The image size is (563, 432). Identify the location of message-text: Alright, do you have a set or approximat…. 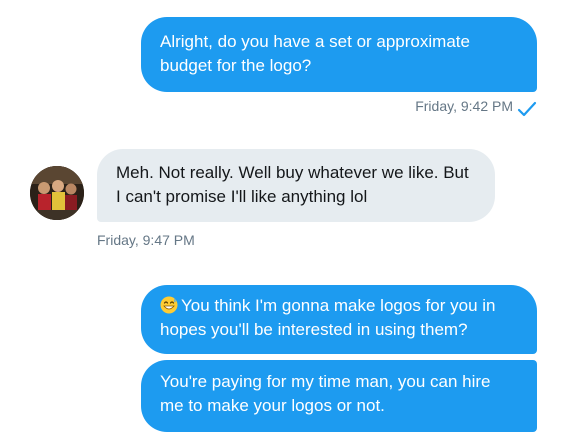
(315, 53).